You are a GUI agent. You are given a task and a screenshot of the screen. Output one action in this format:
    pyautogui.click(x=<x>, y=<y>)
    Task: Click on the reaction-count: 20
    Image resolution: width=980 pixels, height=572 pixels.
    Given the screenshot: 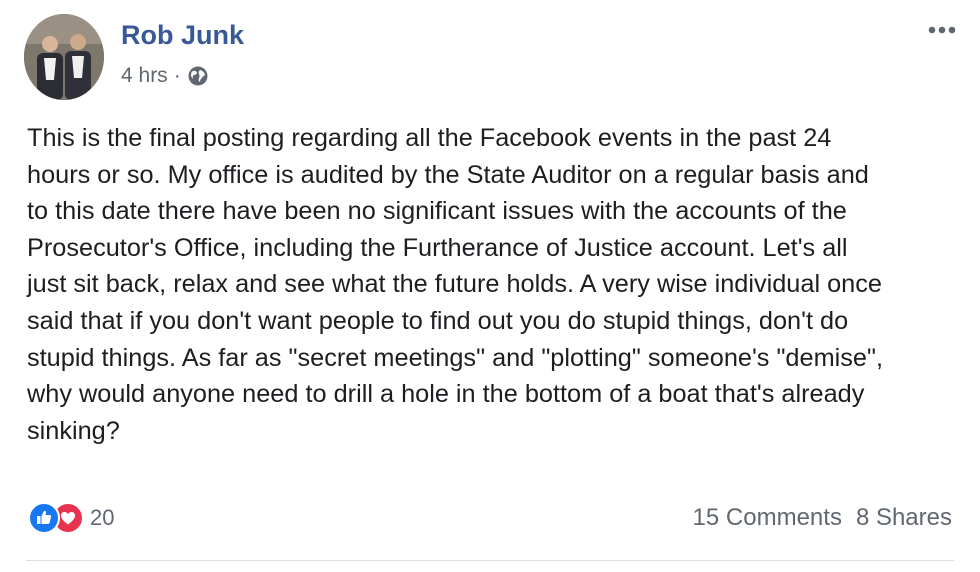 What is the action you would take?
    pyautogui.click(x=102, y=517)
    